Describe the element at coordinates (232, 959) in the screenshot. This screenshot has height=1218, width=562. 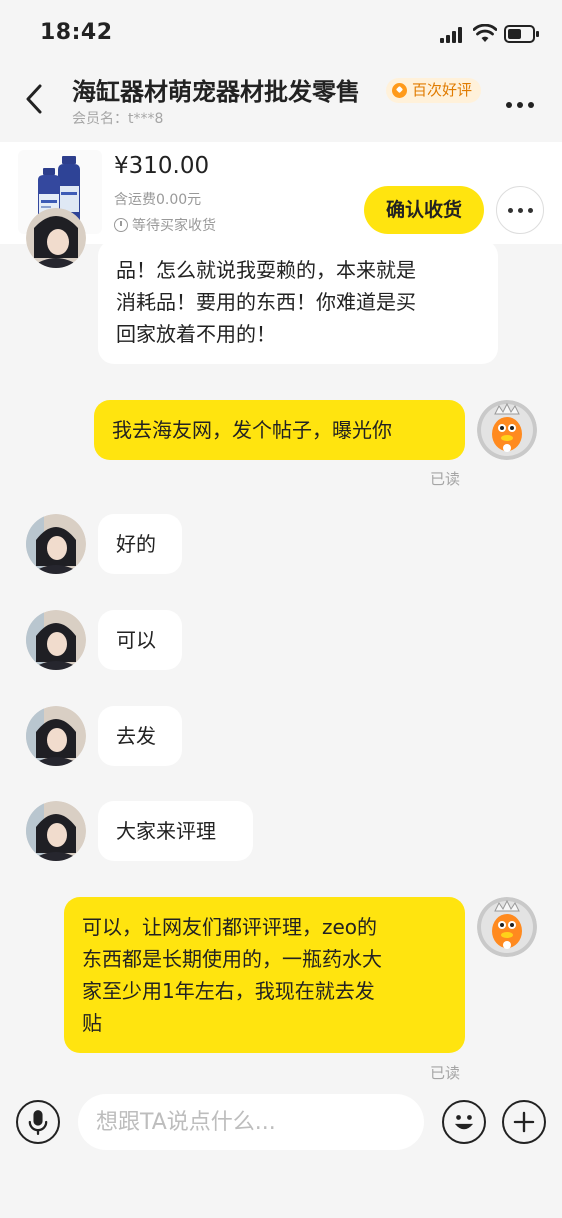
I see `message-line: 东西都是长期使用的，一瓶药水大` at that location.